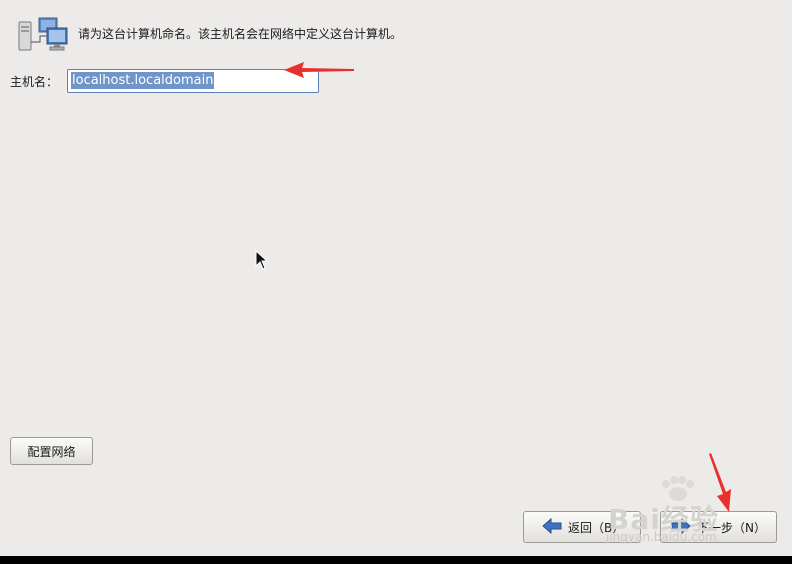 The height and width of the screenshot is (564, 792). Describe the element at coordinates (661, 537) in the screenshot. I see `watermark-url: jingyan.baidu.com` at that location.